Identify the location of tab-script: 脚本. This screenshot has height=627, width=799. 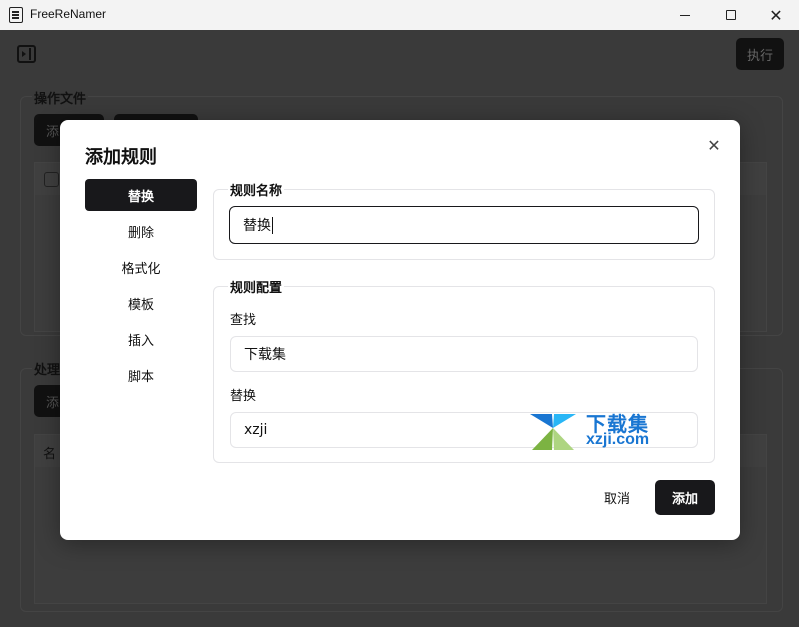
(141, 375).